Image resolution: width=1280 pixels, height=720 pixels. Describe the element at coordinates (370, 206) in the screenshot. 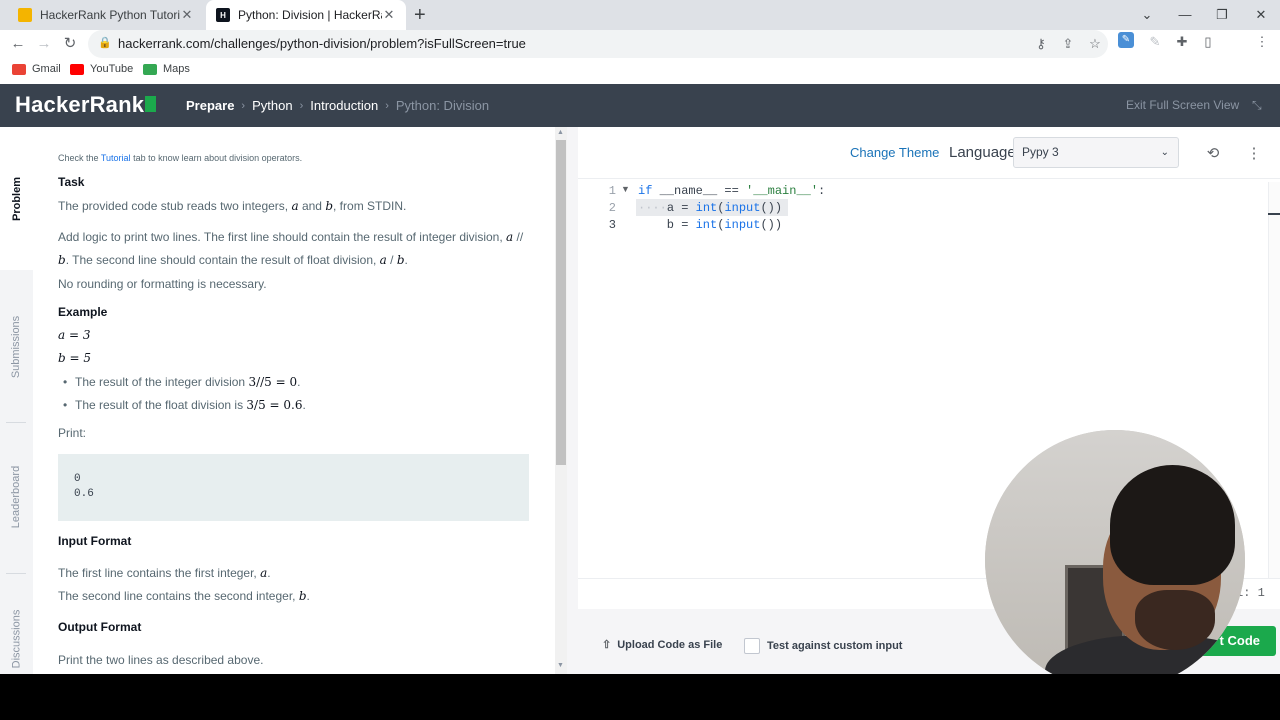

I see `text: , from STDIN.` at that location.